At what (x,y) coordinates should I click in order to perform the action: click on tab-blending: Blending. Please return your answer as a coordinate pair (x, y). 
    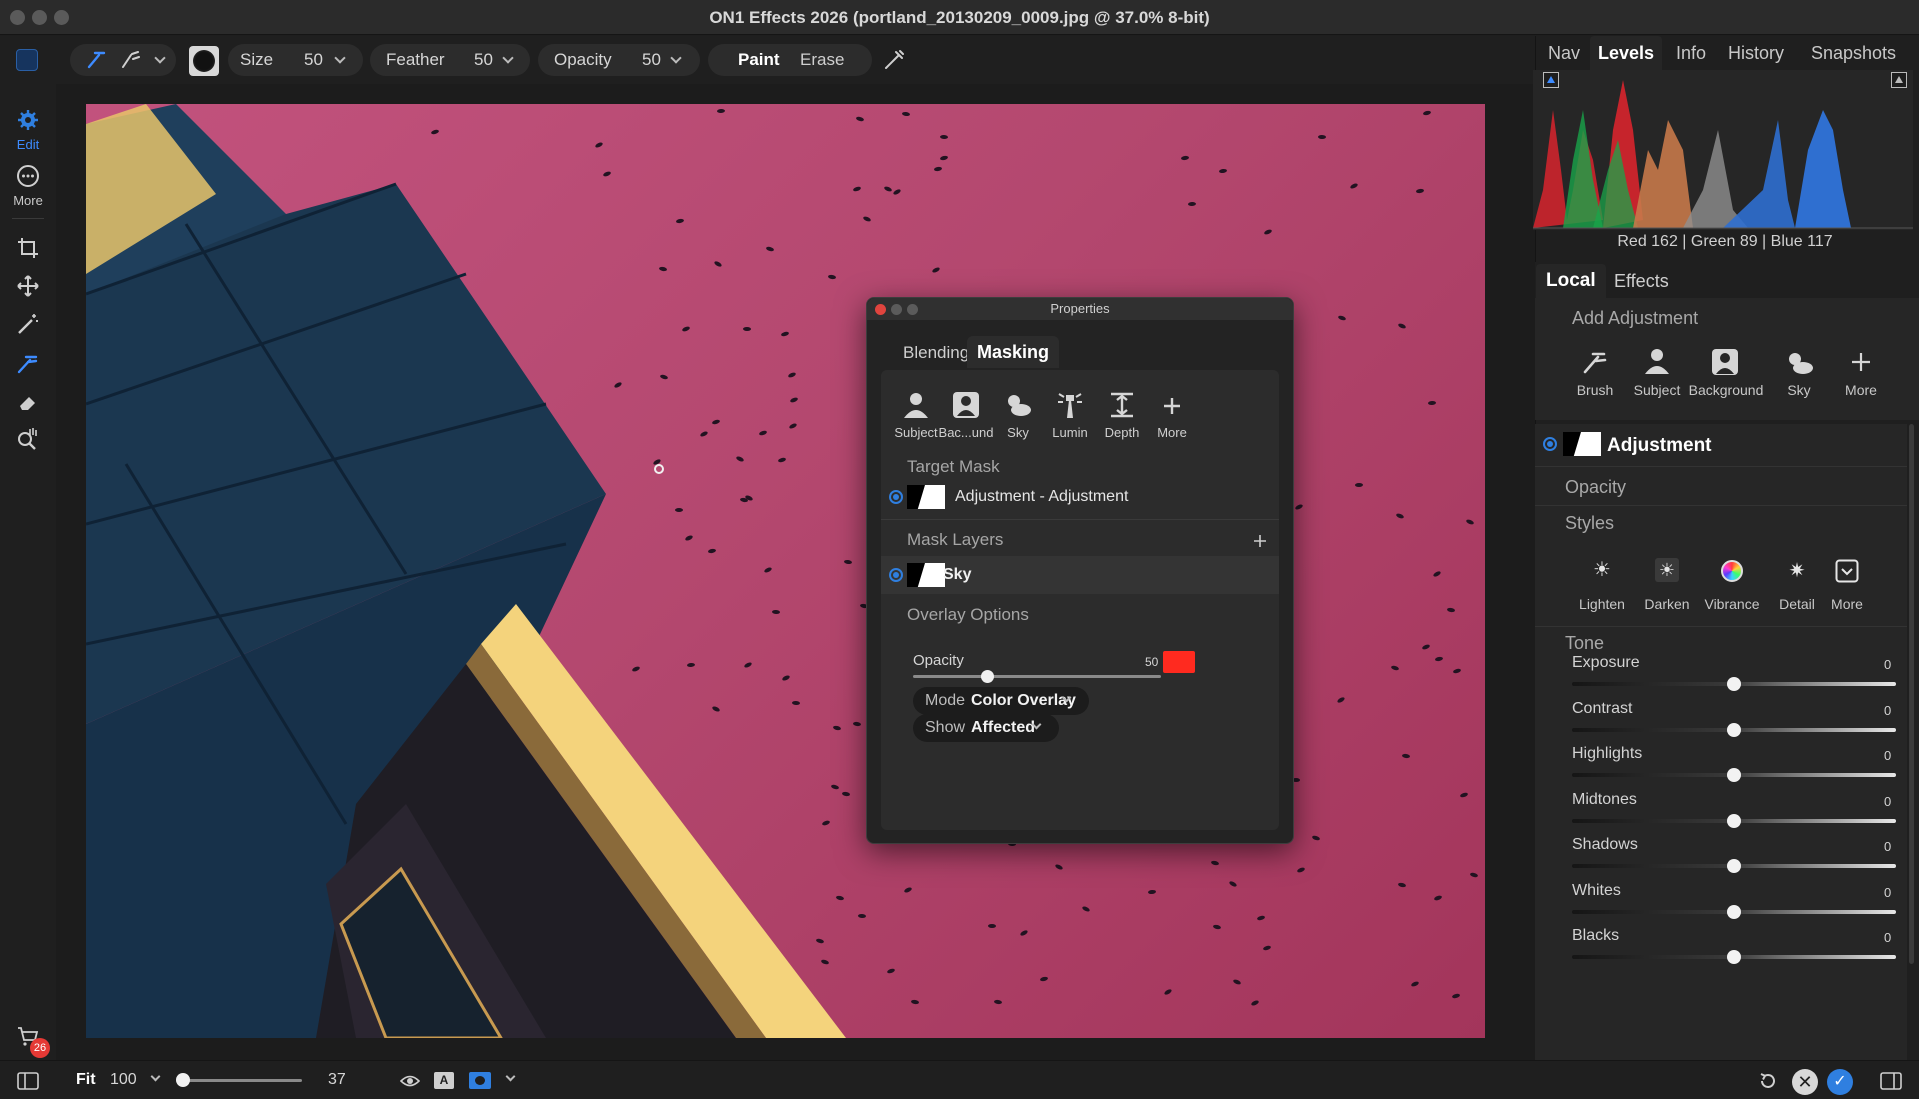
    Looking at the image, I should click on (936, 353).